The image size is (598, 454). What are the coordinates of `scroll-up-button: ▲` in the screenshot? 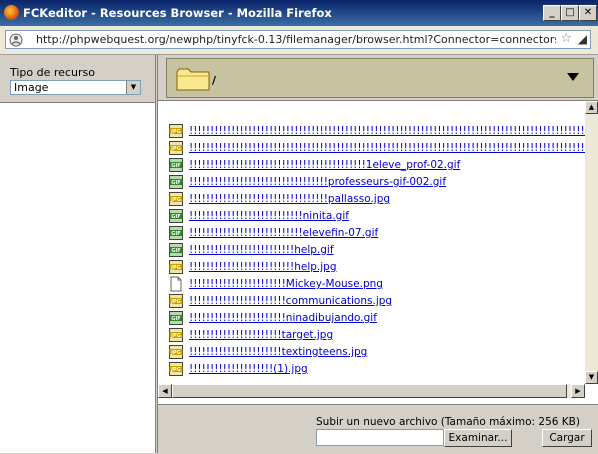 It's located at (591, 107).